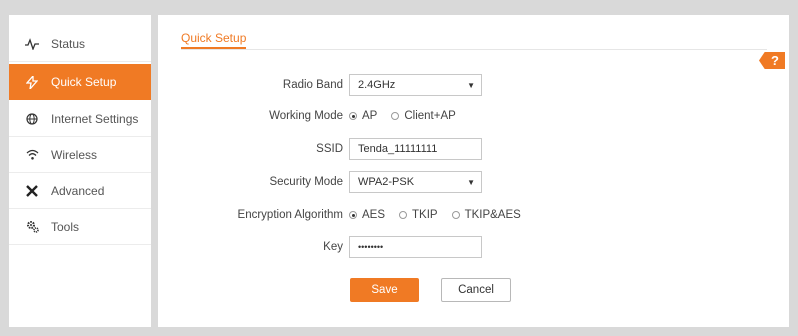 This screenshot has height=336, width=798. Describe the element at coordinates (306, 116) in the screenshot. I see `working-mode-label: Working Mode` at that location.